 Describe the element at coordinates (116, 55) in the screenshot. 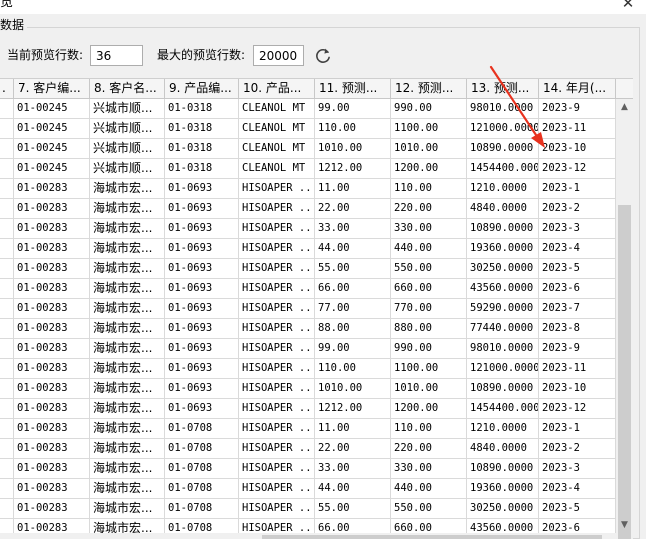

I see `current-rows-input` at that location.